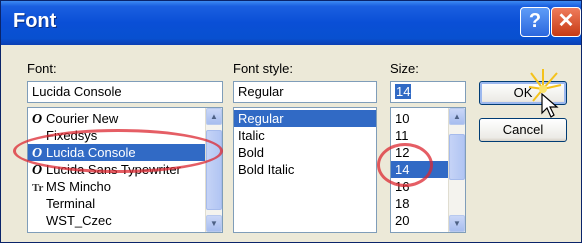  I want to click on list-item-label: 14, so click(402, 169).